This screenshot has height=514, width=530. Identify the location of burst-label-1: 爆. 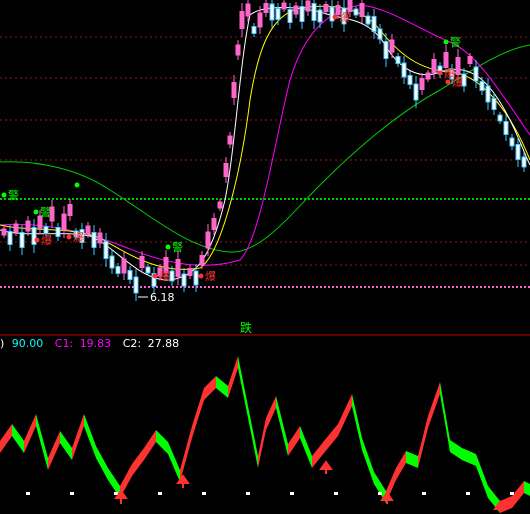
(46, 240).